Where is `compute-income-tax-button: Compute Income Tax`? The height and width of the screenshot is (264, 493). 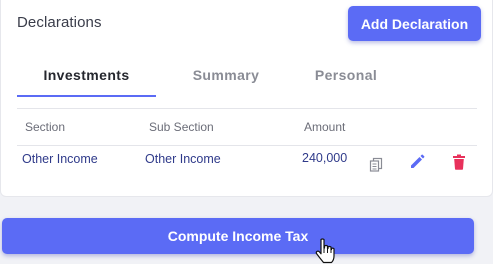
compute-income-tax-button: Compute Income Tax is located at coordinates (238, 236).